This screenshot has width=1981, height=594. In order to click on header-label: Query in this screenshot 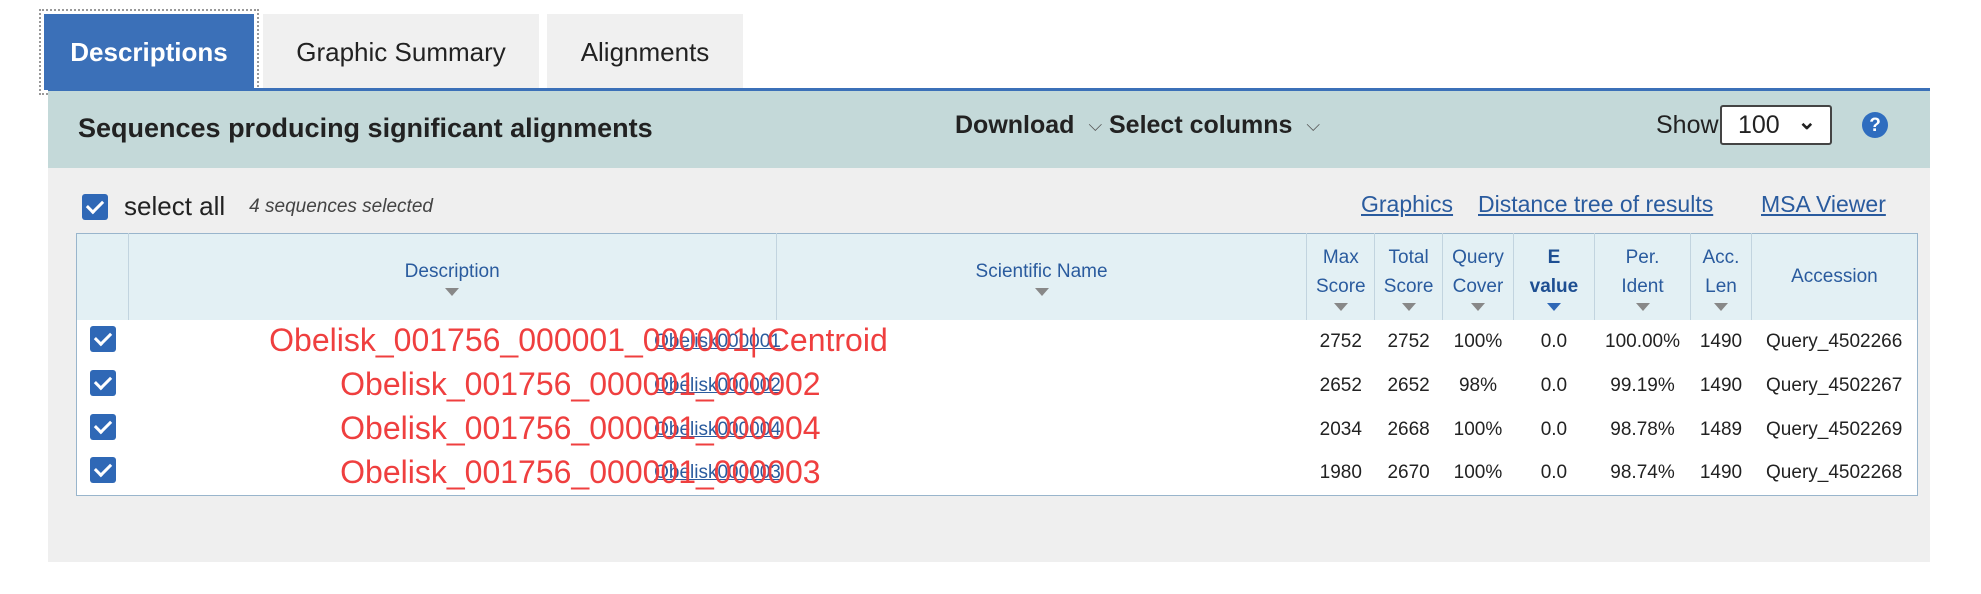, I will do `click(1478, 257)`.